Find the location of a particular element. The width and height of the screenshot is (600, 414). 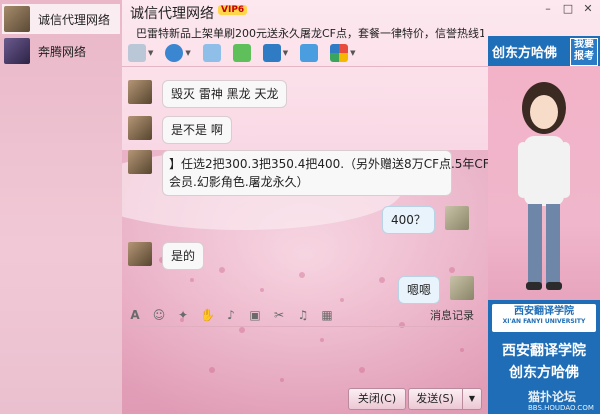

folder-icon is located at coordinates (211, 53).